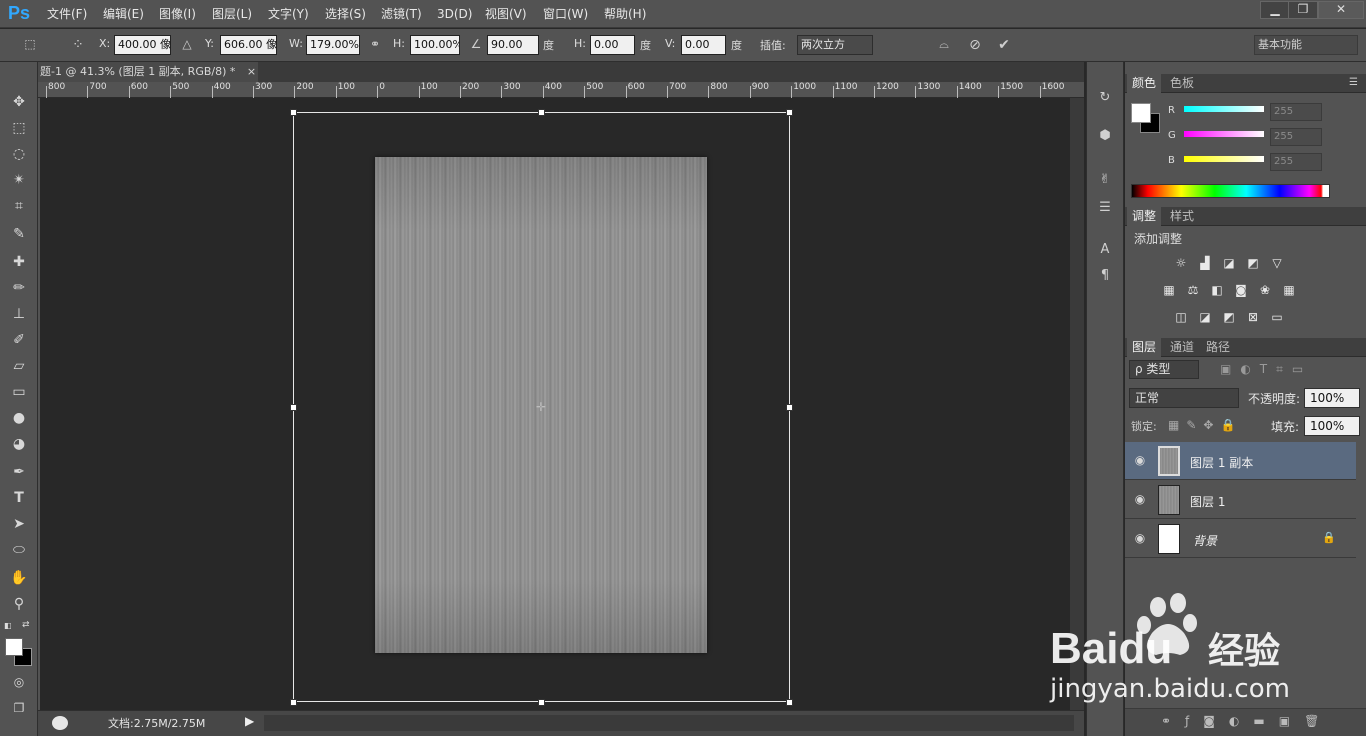  Describe the element at coordinates (19, 578) in the screenshot. I see `hand-tool-icon: ✋` at that location.